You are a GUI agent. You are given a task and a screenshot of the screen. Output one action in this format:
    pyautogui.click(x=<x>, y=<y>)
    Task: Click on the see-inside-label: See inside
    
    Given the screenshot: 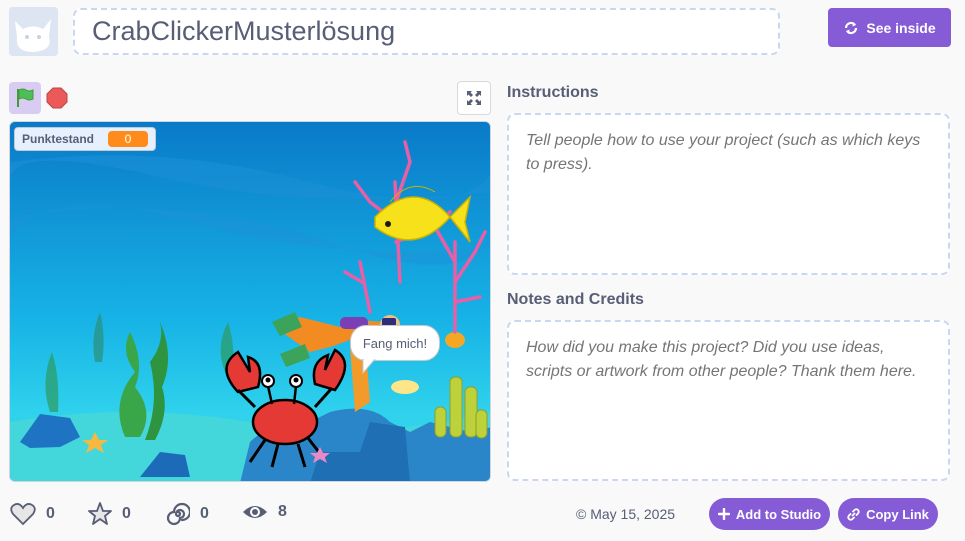 What is the action you would take?
    pyautogui.click(x=901, y=27)
    